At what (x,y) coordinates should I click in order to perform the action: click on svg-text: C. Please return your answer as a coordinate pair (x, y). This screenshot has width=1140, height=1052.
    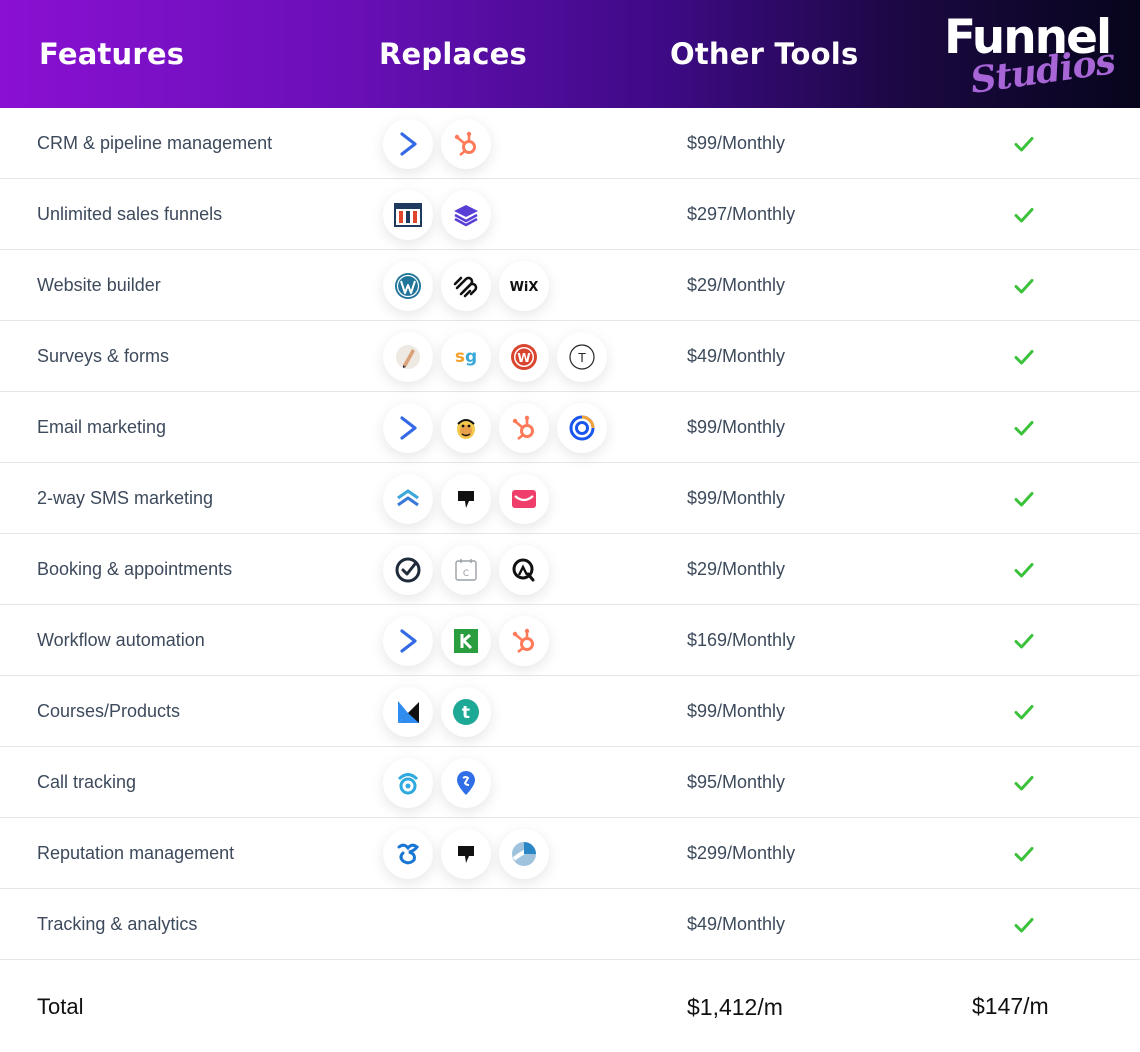
    Looking at the image, I should click on (466, 574).